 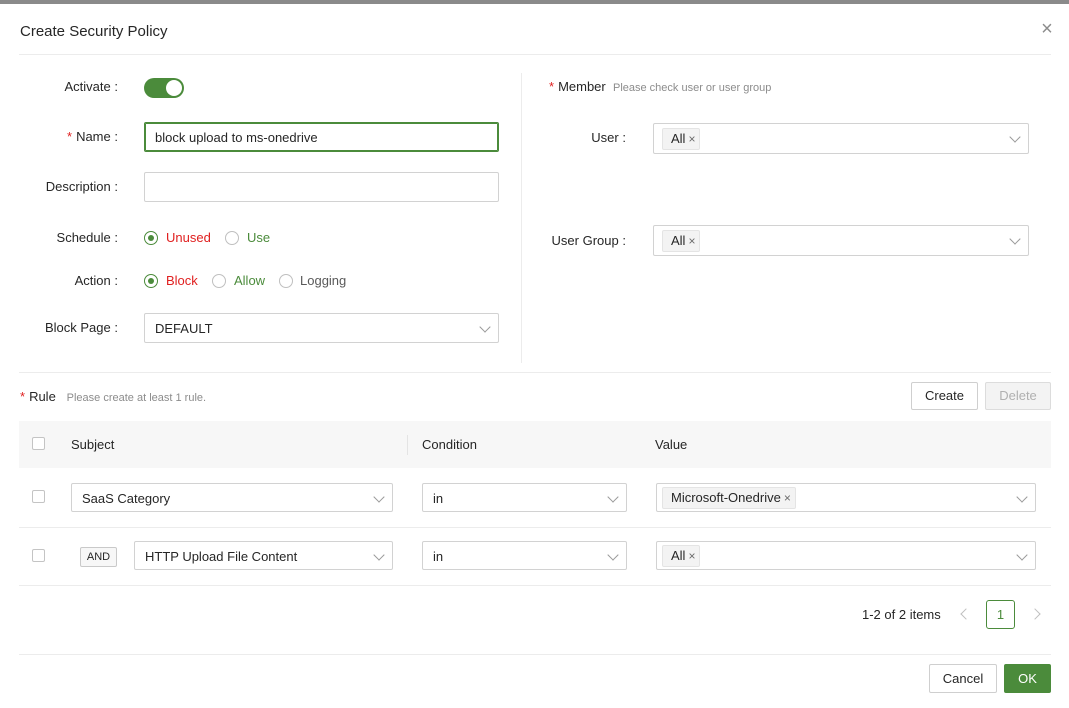 What do you see at coordinates (286, 281) in the screenshot?
I see `action-logging-radio` at bounding box center [286, 281].